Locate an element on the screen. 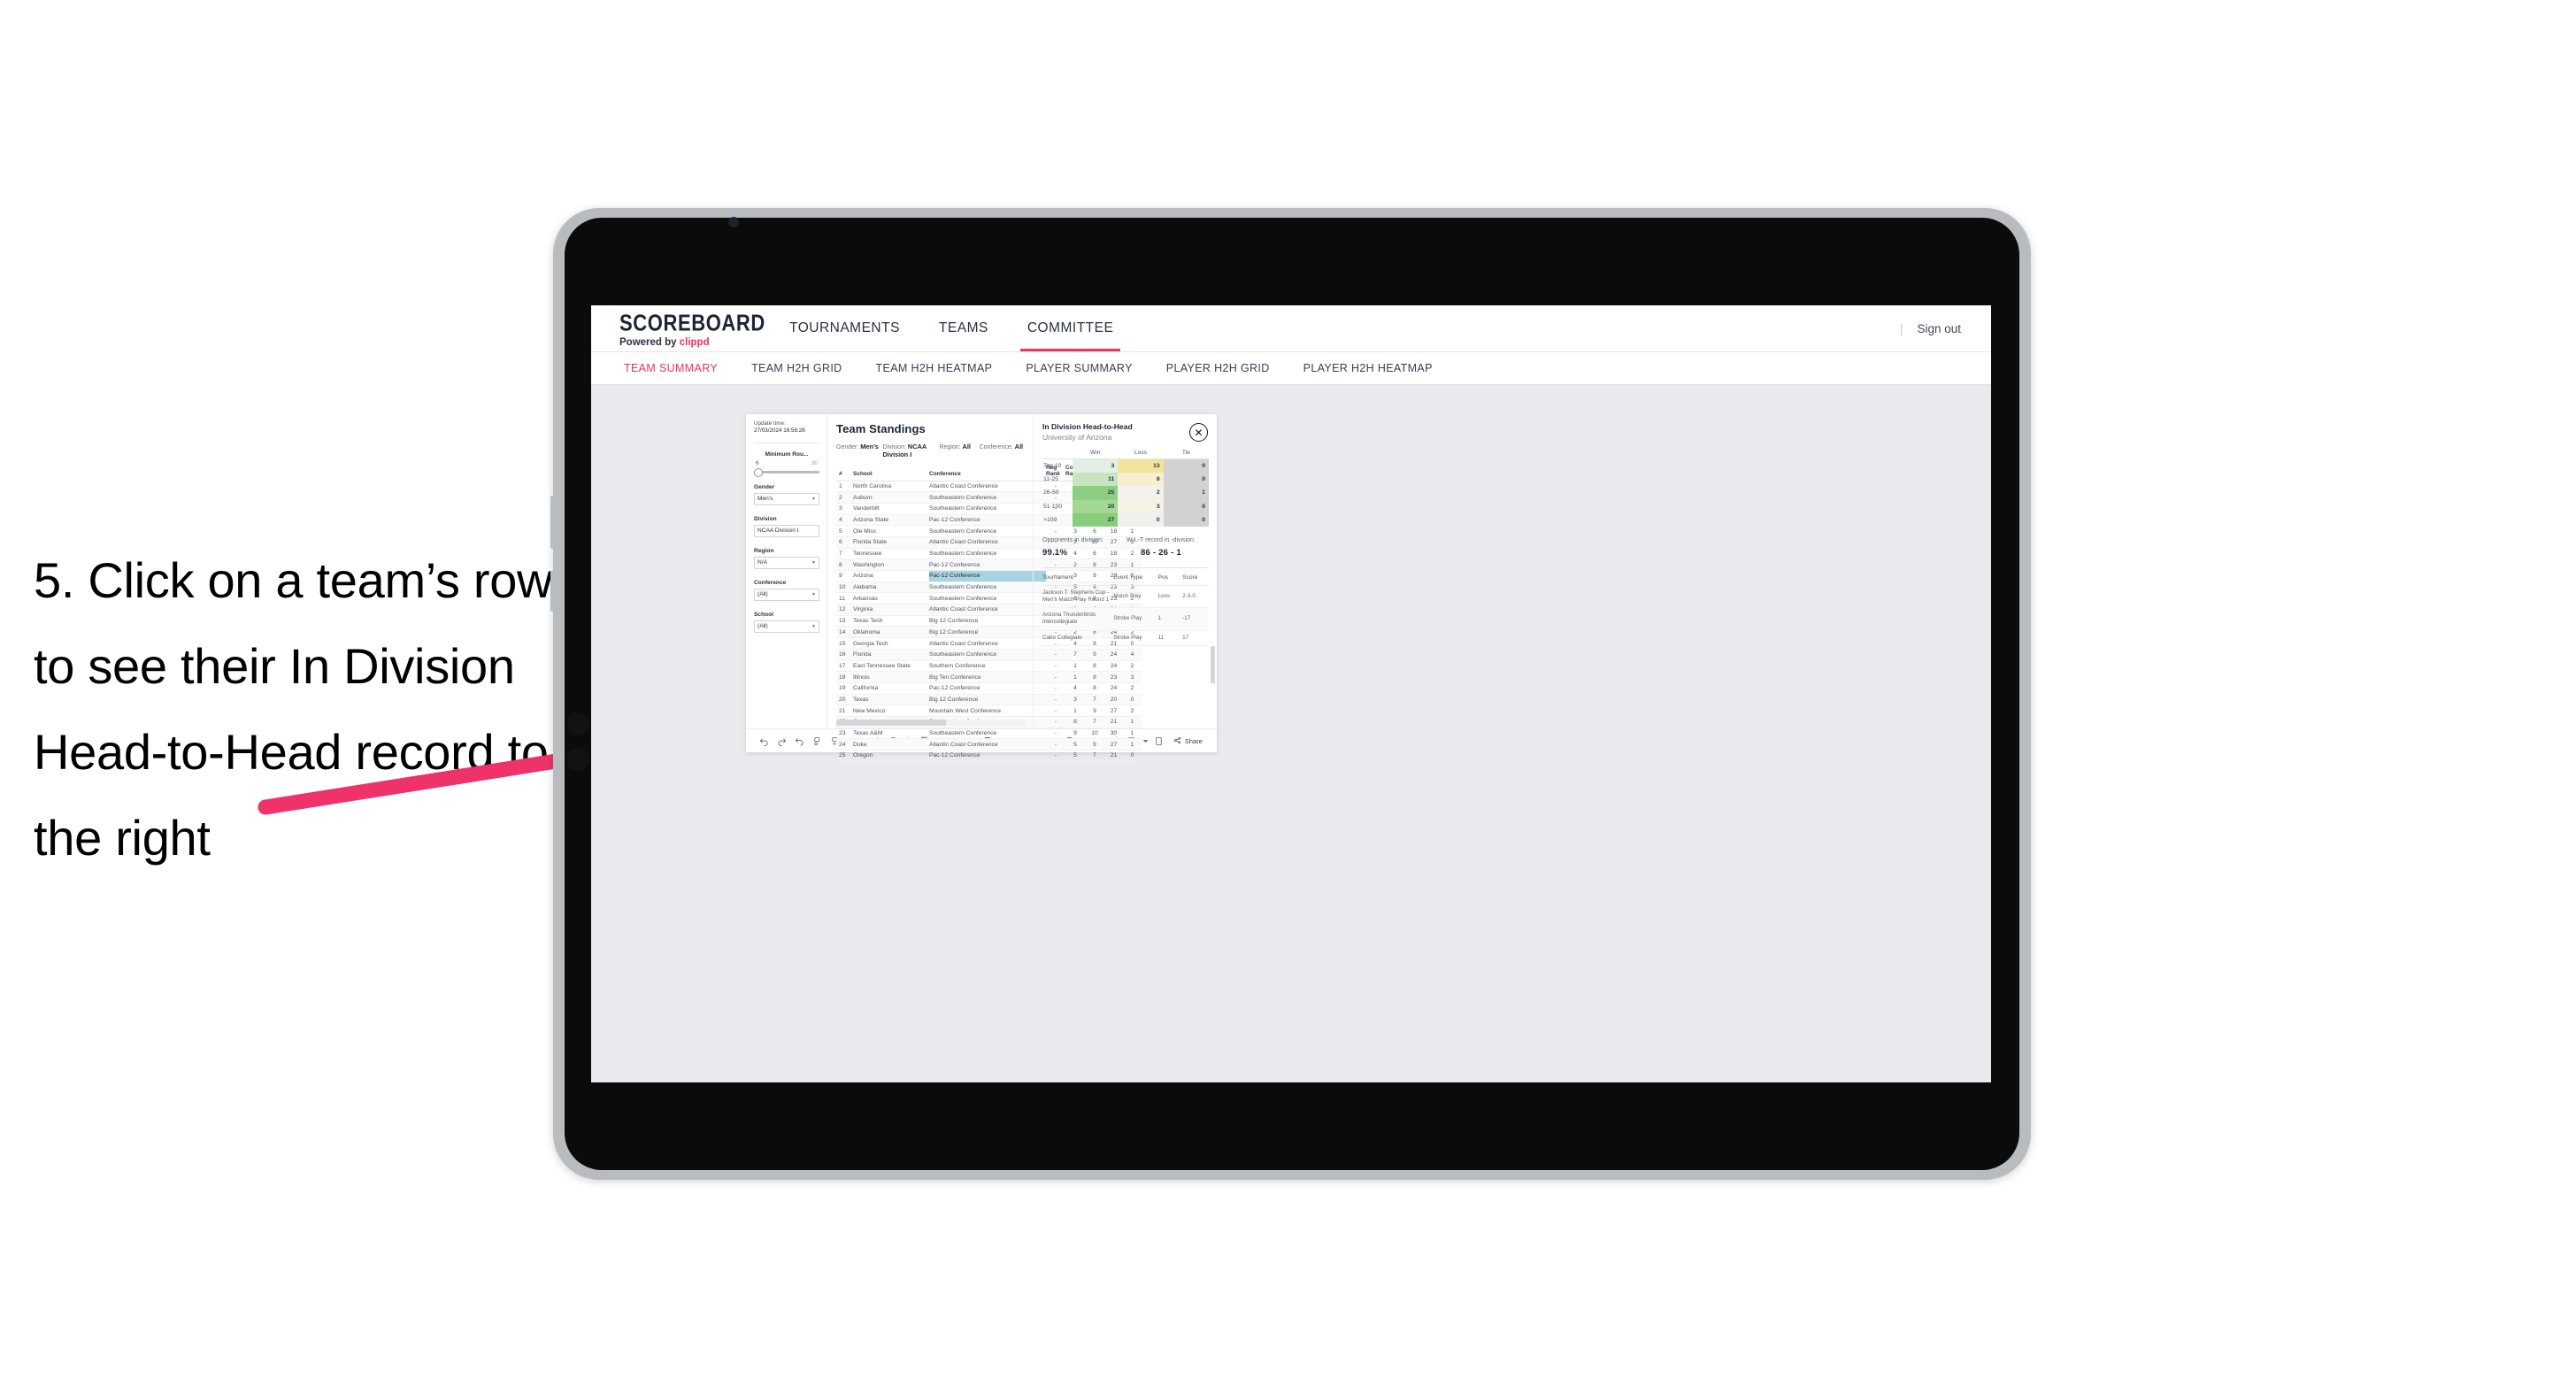 This screenshot has height=1386, width=2576. gender-select: Men’s ▼ is located at coordinates (786, 498).